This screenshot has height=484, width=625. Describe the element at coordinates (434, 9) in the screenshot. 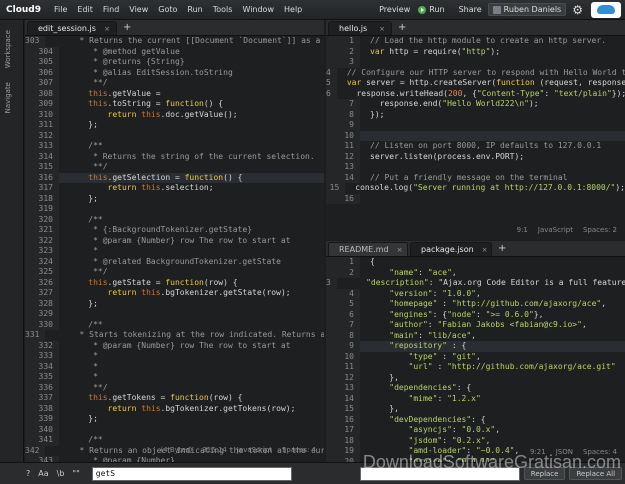

I see `run-button: Run` at that location.